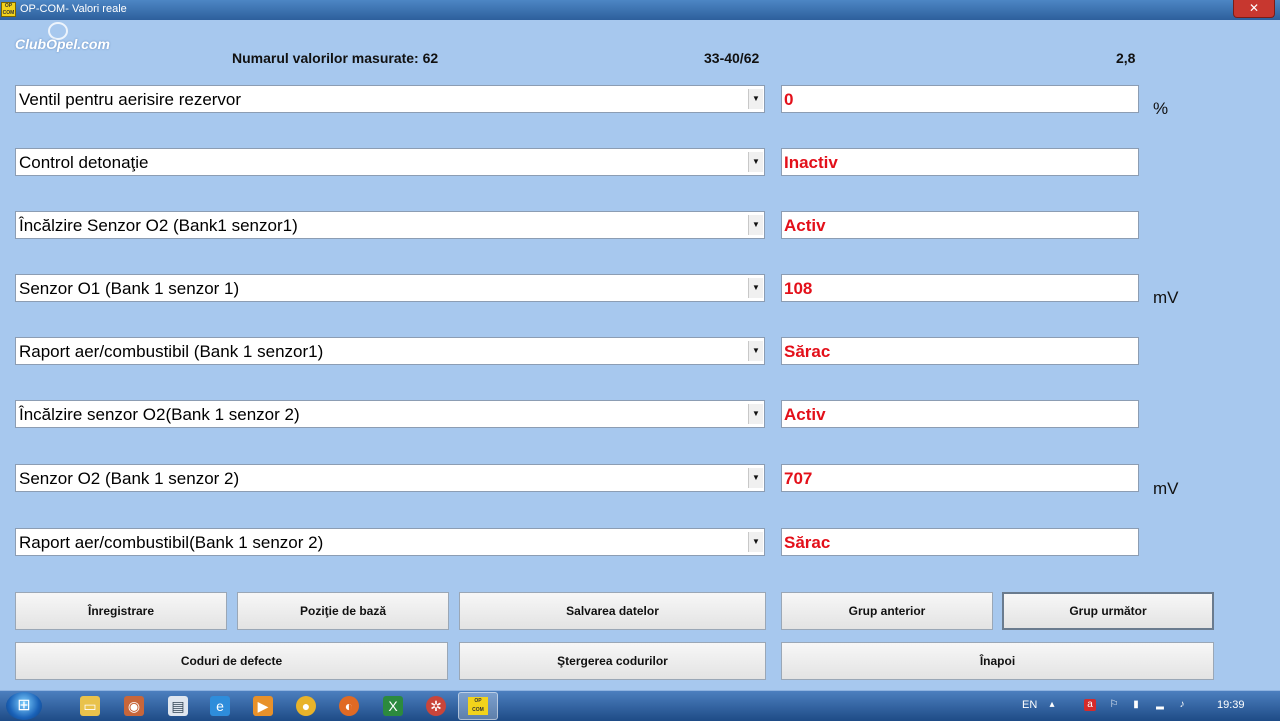 The image size is (1280, 721). What do you see at coordinates (263, 706) in the screenshot?
I see `media-player-icon: ▶` at bounding box center [263, 706].